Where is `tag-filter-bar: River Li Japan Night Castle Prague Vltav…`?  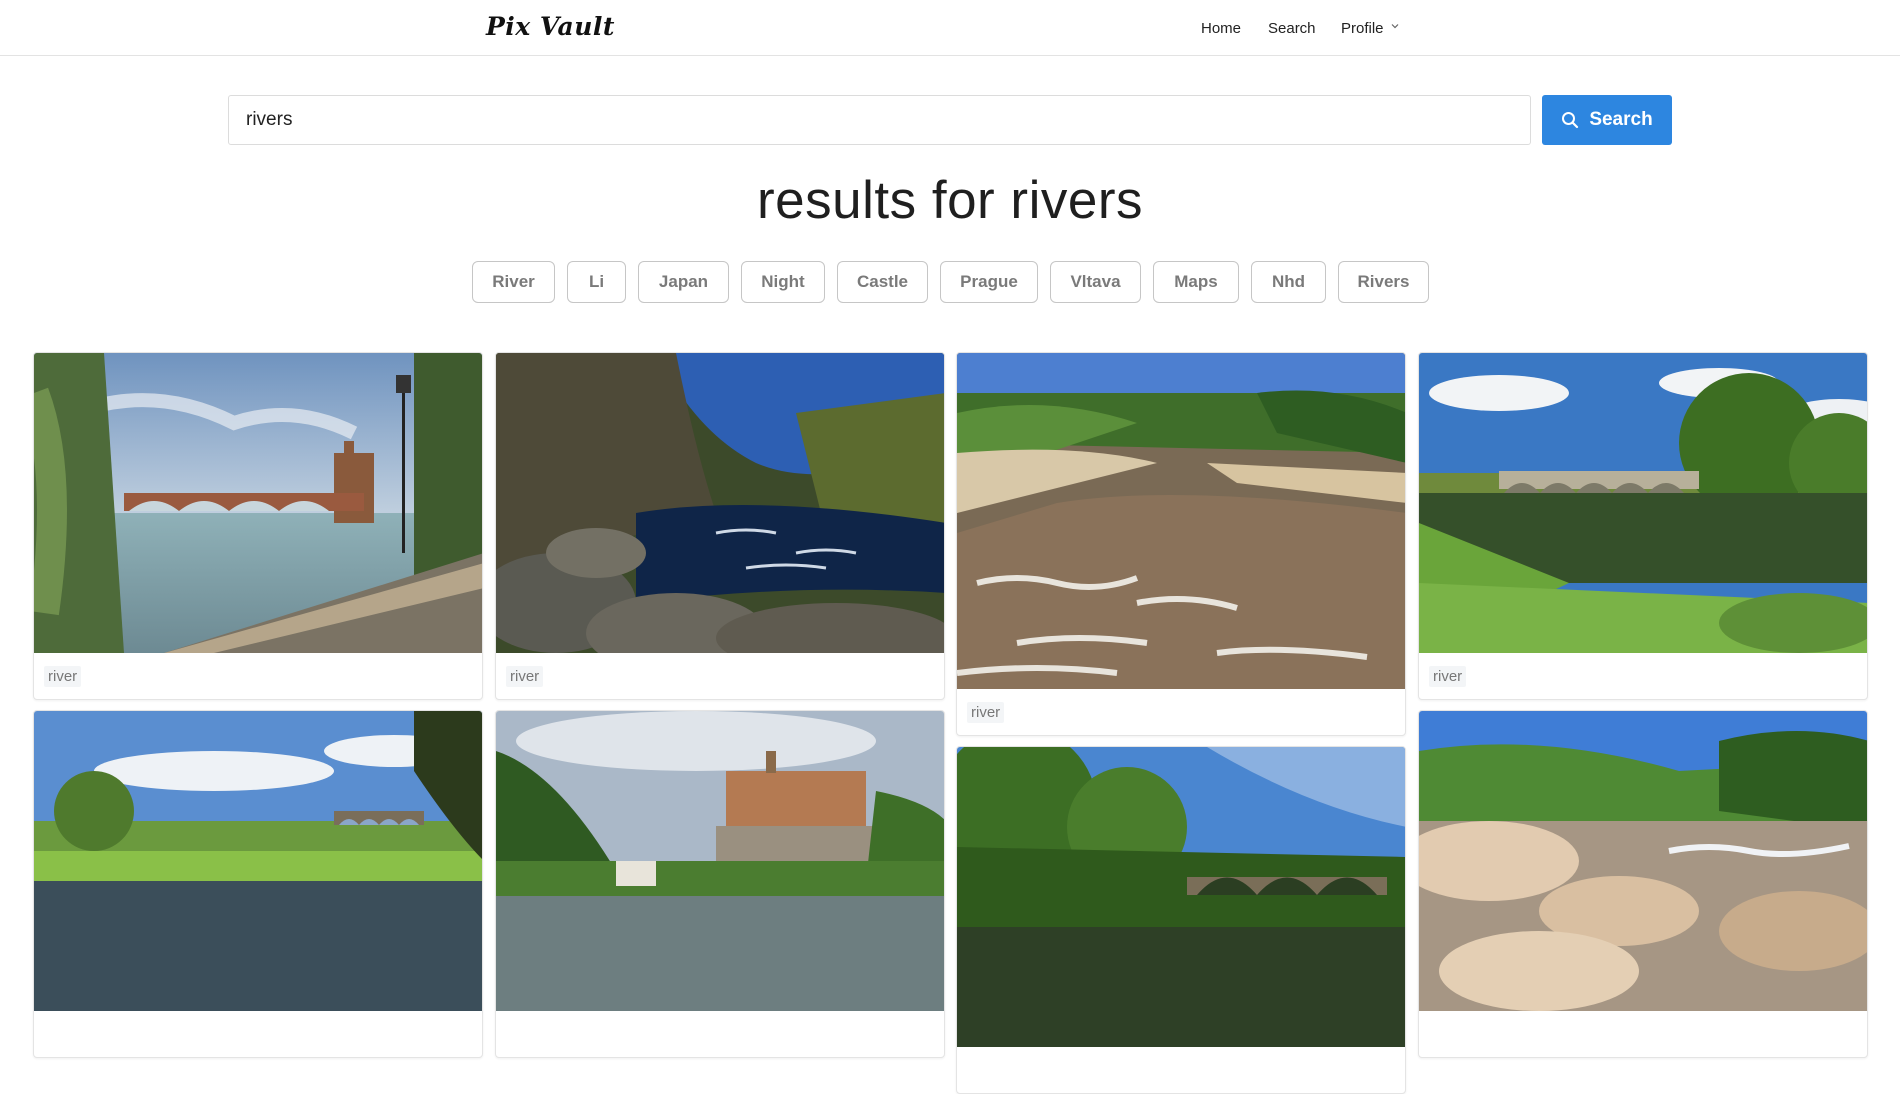
tag-filter-bar: River Li Japan Night Castle Prague Vltav… is located at coordinates (950, 282).